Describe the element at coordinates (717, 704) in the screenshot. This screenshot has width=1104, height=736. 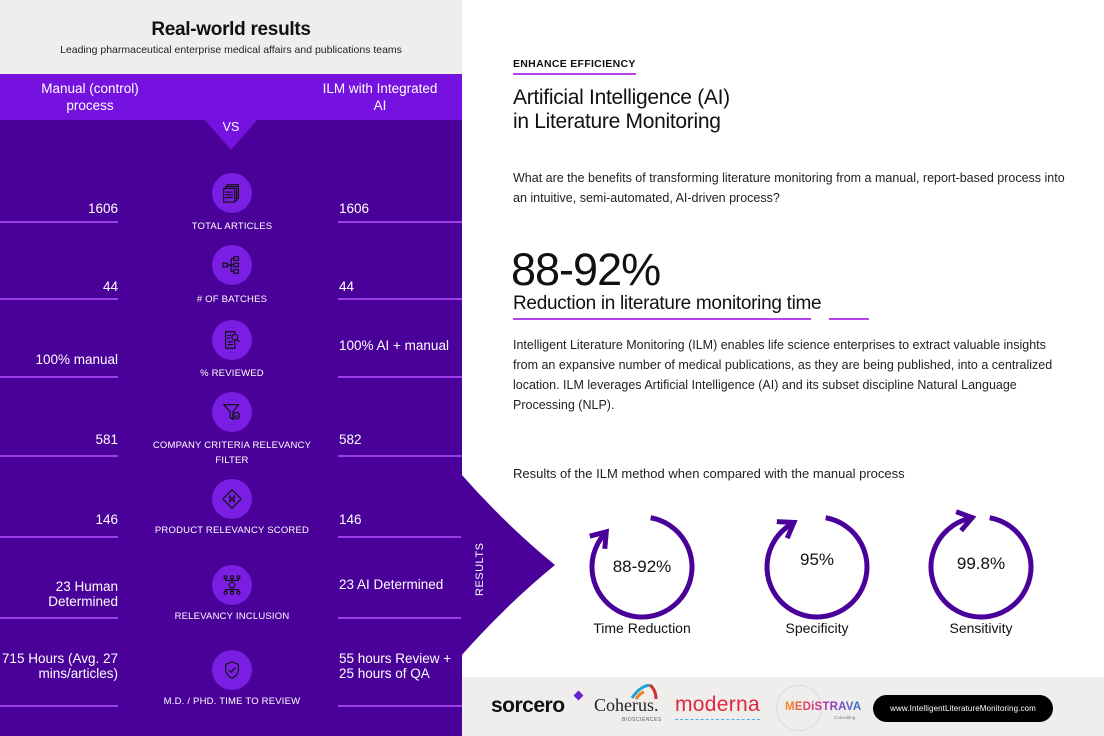
I see `moderna-logo: moderna` at that location.